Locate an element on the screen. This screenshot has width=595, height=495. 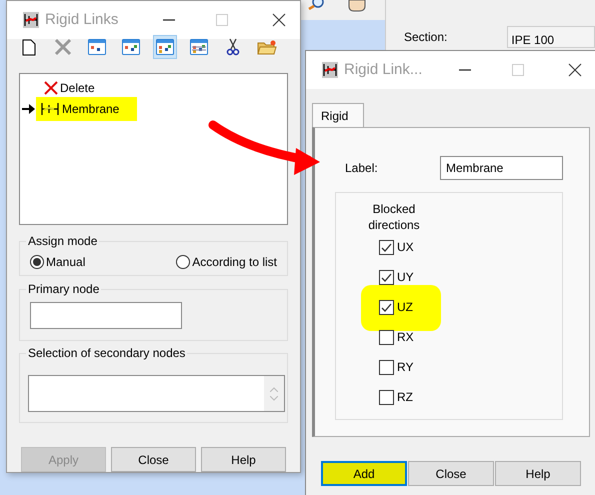
hand-icon is located at coordinates (357, 6).